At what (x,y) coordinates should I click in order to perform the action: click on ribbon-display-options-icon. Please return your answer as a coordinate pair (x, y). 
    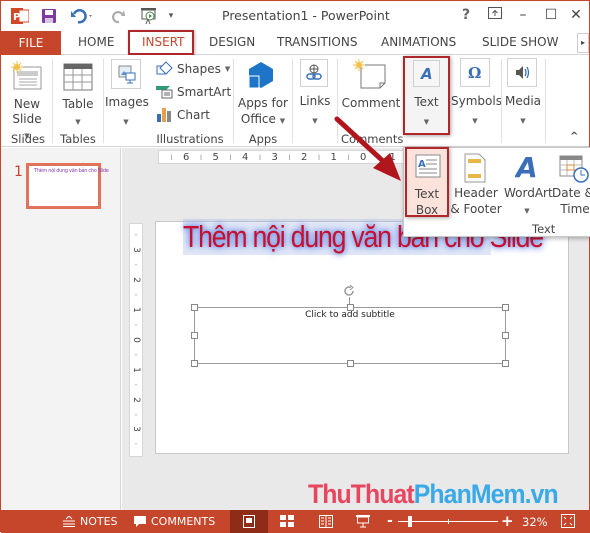
    Looking at the image, I should click on (495, 14).